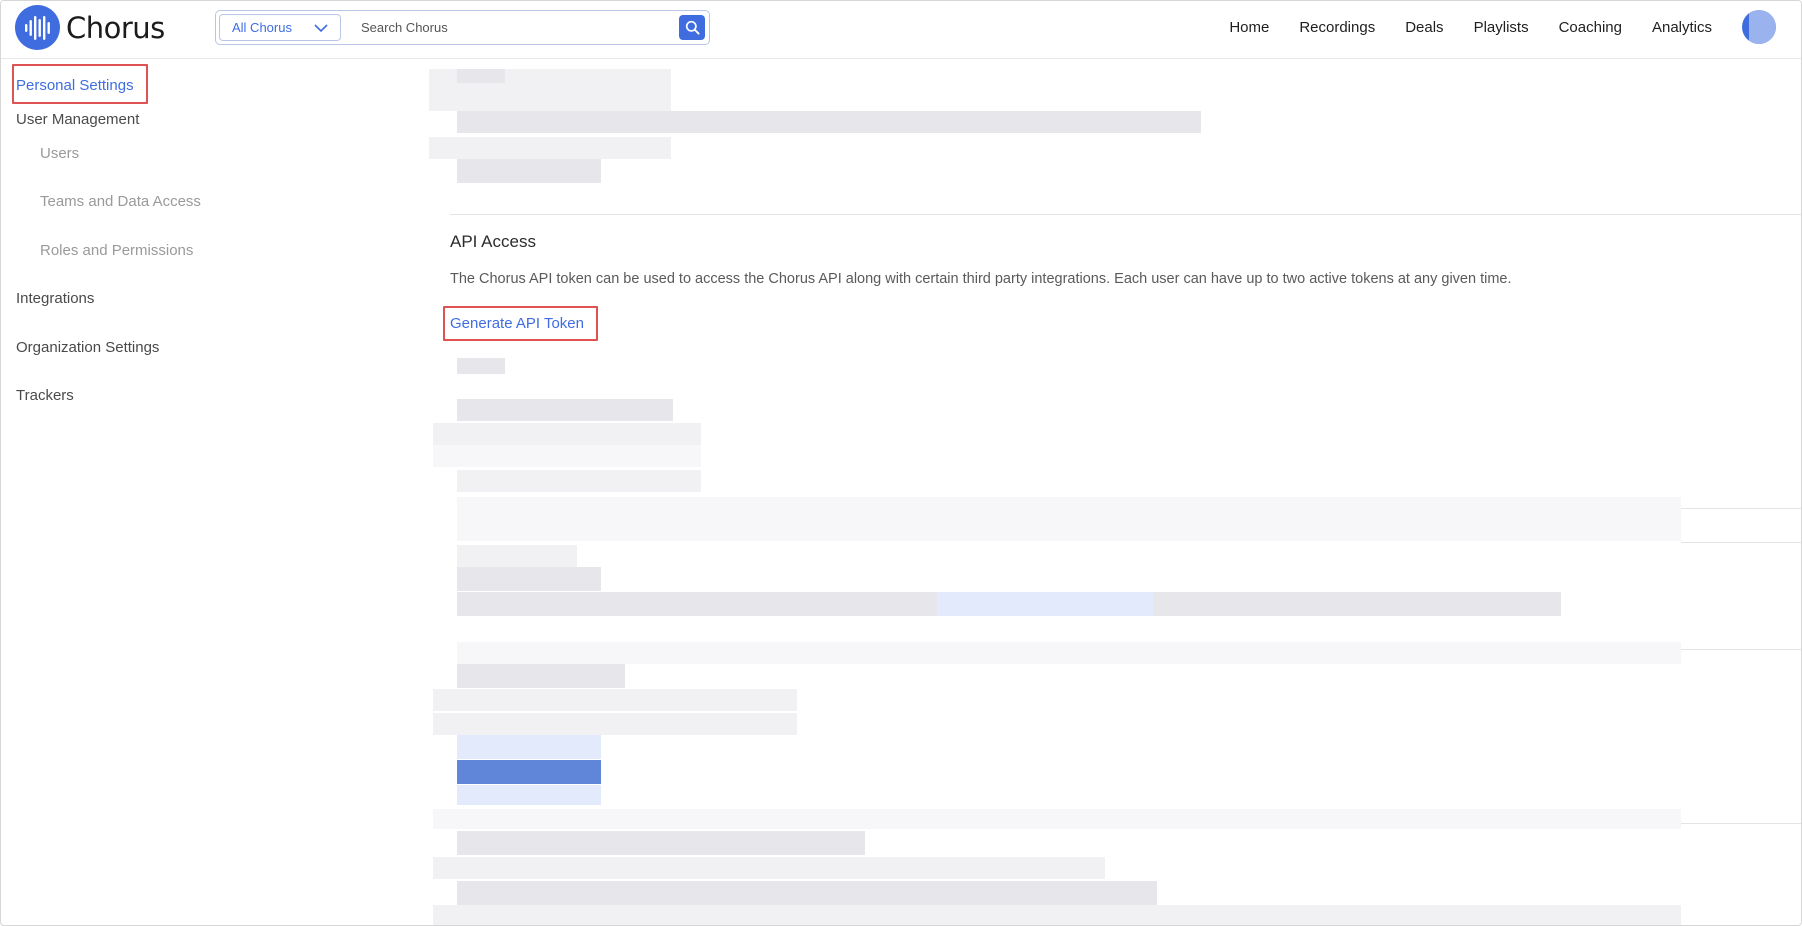 The width and height of the screenshot is (1802, 926). I want to click on nav-playlists: Playlists, so click(1501, 27).